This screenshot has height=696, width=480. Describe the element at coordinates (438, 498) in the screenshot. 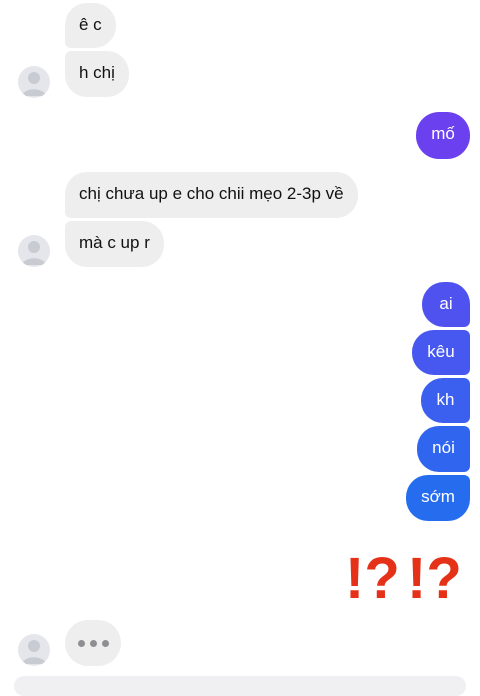

I see `message-bubble-outgoing: sớm` at that location.